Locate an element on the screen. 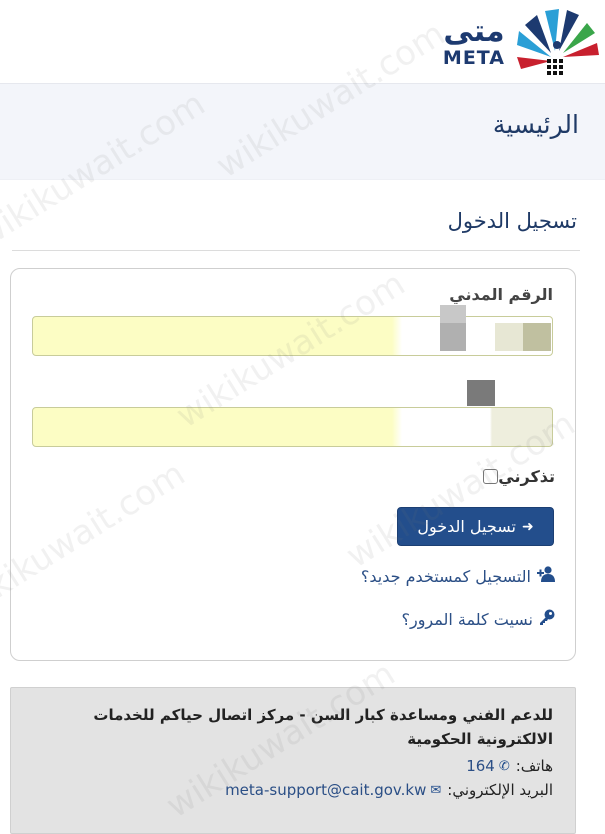 This screenshot has width=605, height=834. forgot-password-link: نسيت كلمة المرور؟ is located at coordinates (478, 619).